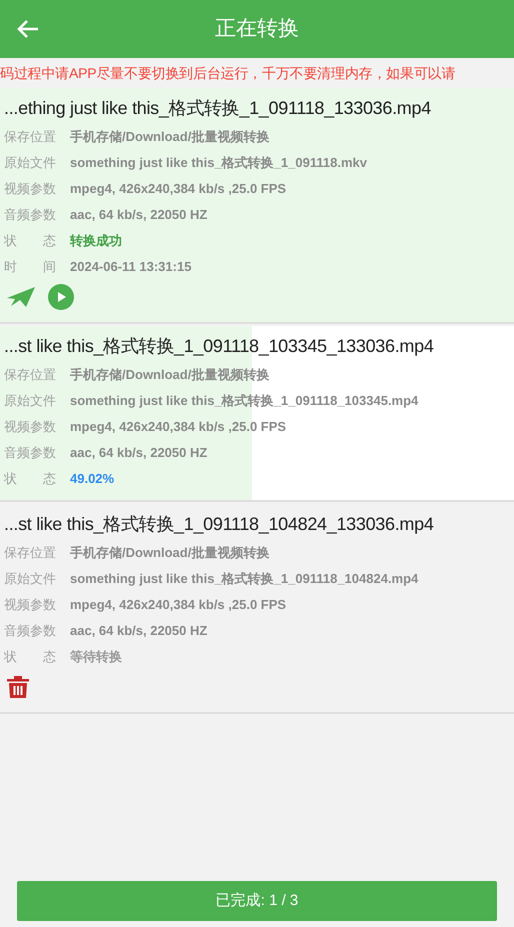  What do you see at coordinates (61, 297) in the screenshot?
I see `play-icon` at bounding box center [61, 297].